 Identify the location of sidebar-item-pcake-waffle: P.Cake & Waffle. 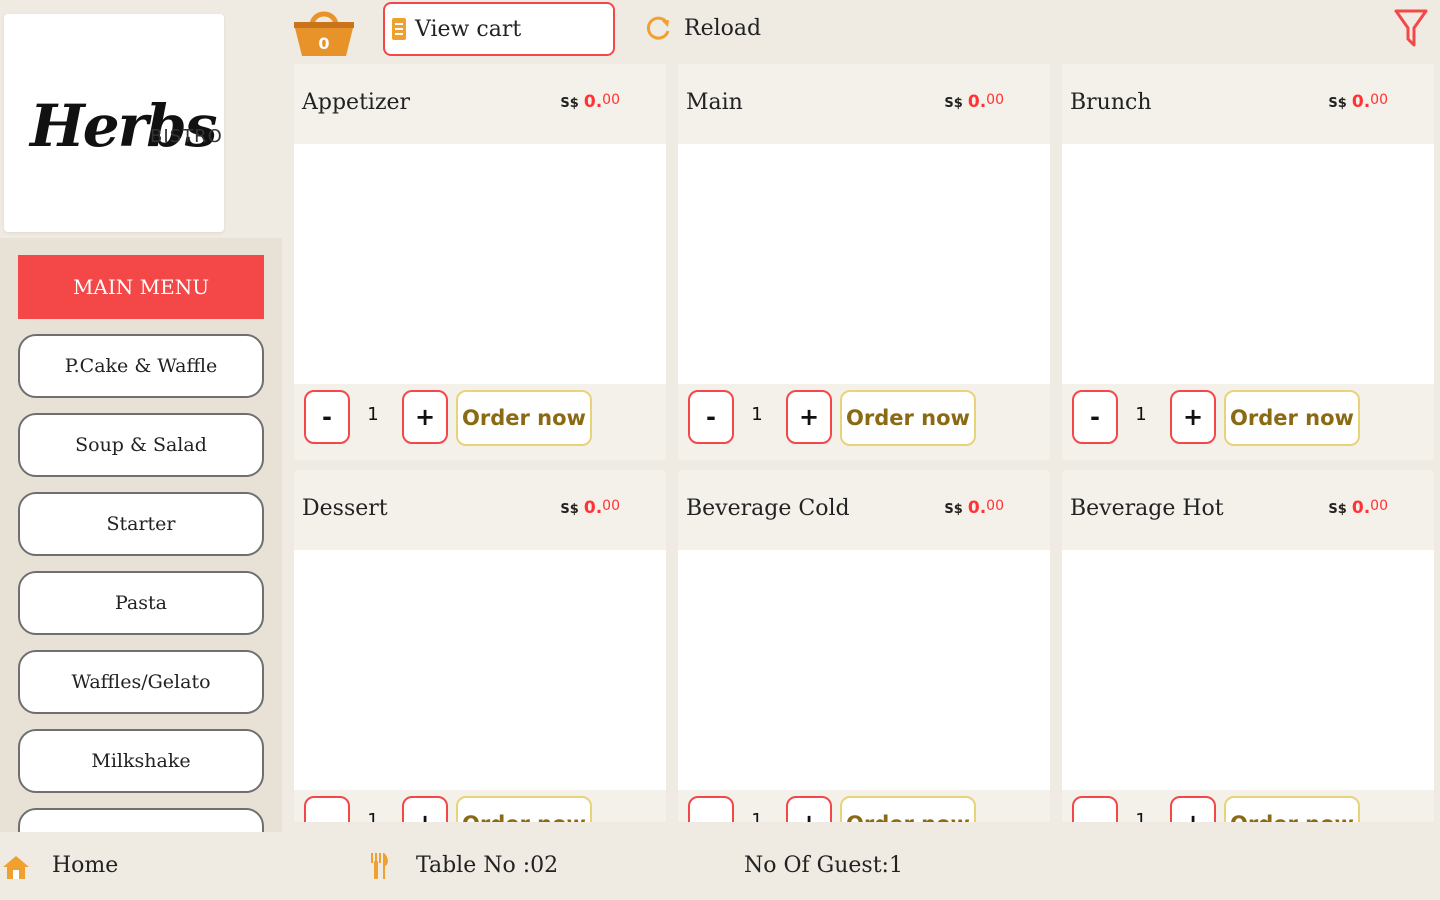
(141, 366).